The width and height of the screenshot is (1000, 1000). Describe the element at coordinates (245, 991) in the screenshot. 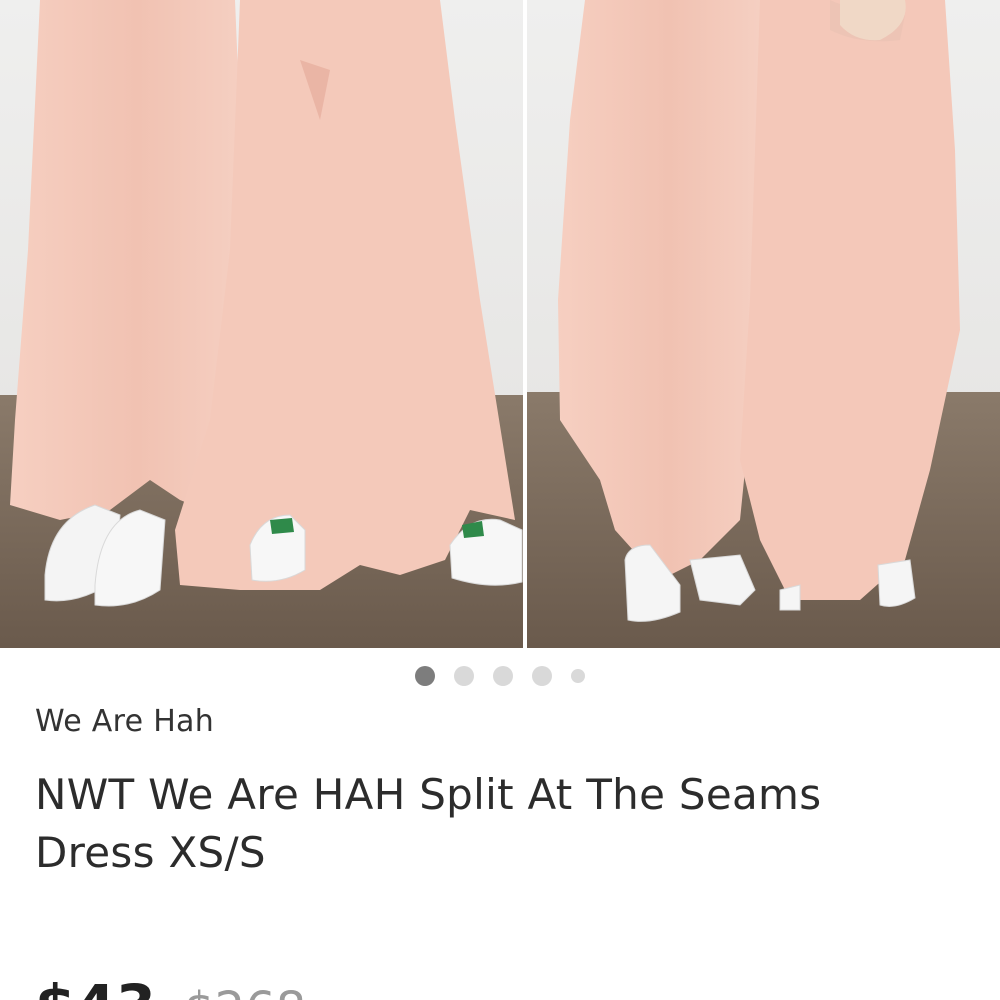

I see `original-price: $268` at that location.